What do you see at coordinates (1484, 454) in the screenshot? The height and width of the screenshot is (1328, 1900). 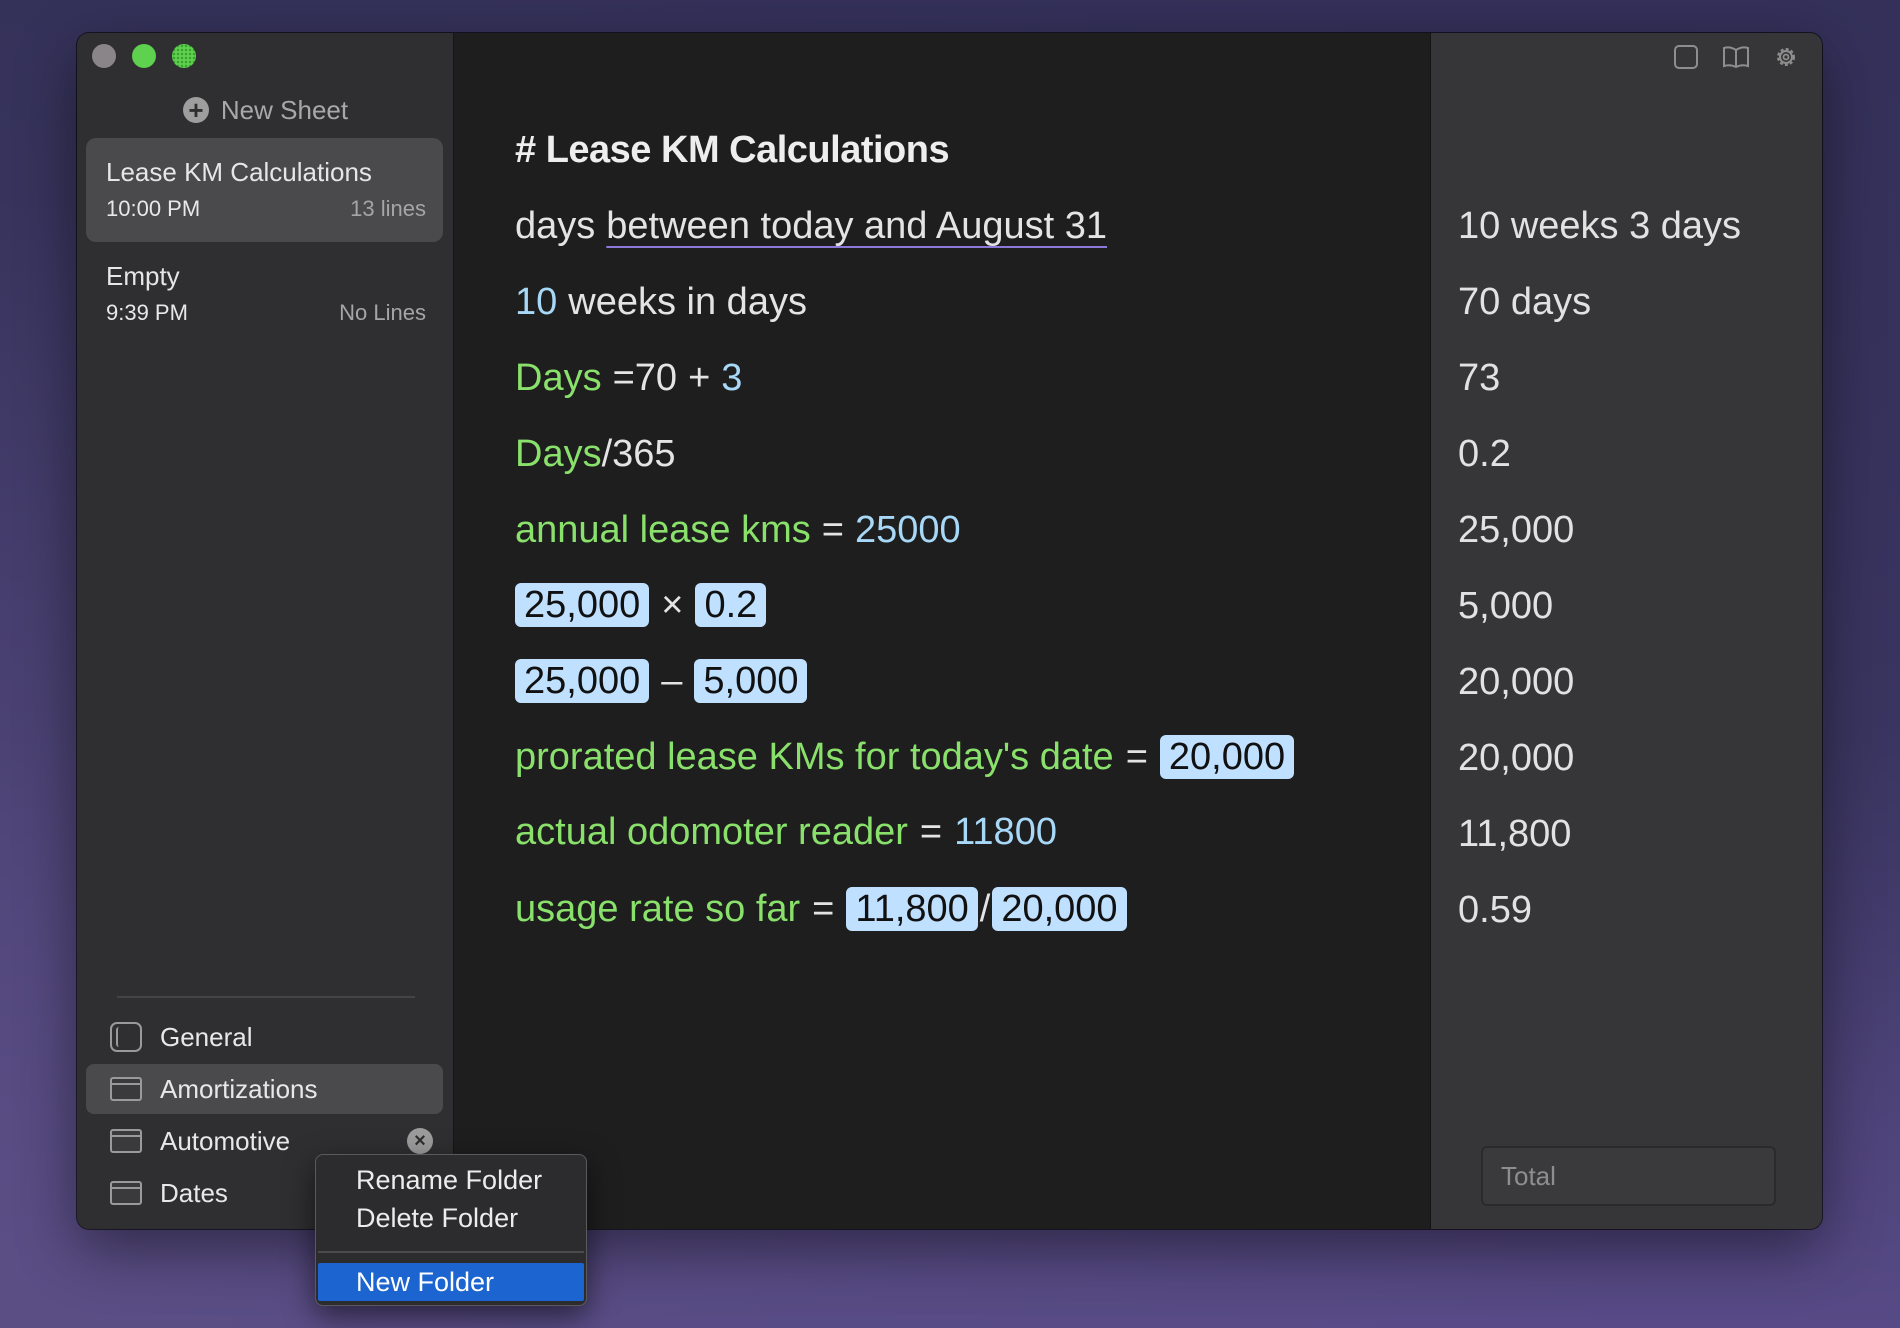 I see `result-line-4: 0.2` at bounding box center [1484, 454].